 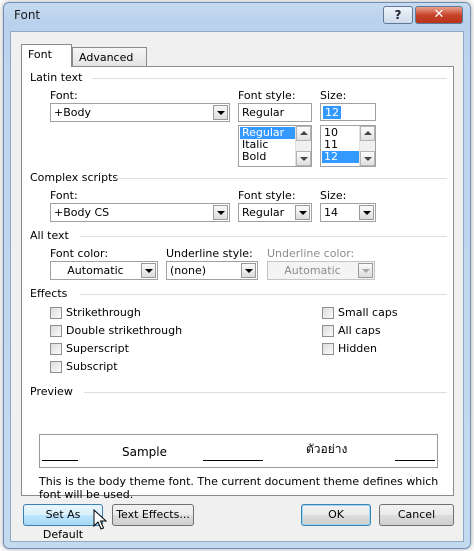 What do you see at coordinates (212, 270) in the screenshot?
I see `underline-style-combo: (none)` at bounding box center [212, 270].